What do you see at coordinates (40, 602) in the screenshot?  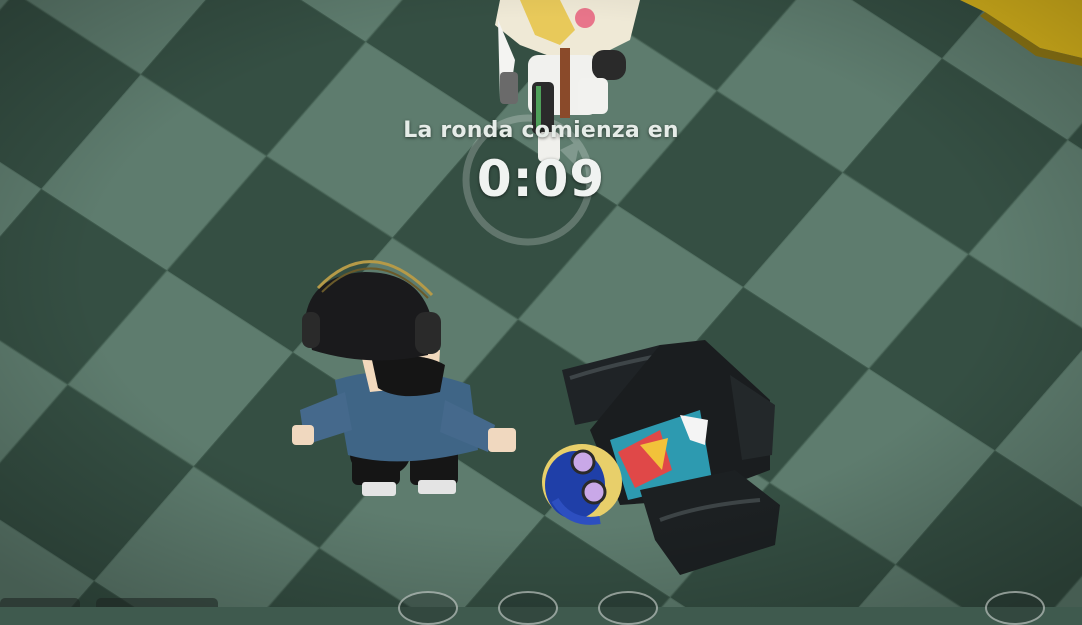 I see `bottom-left-panel` at bounding box center [40, 602].